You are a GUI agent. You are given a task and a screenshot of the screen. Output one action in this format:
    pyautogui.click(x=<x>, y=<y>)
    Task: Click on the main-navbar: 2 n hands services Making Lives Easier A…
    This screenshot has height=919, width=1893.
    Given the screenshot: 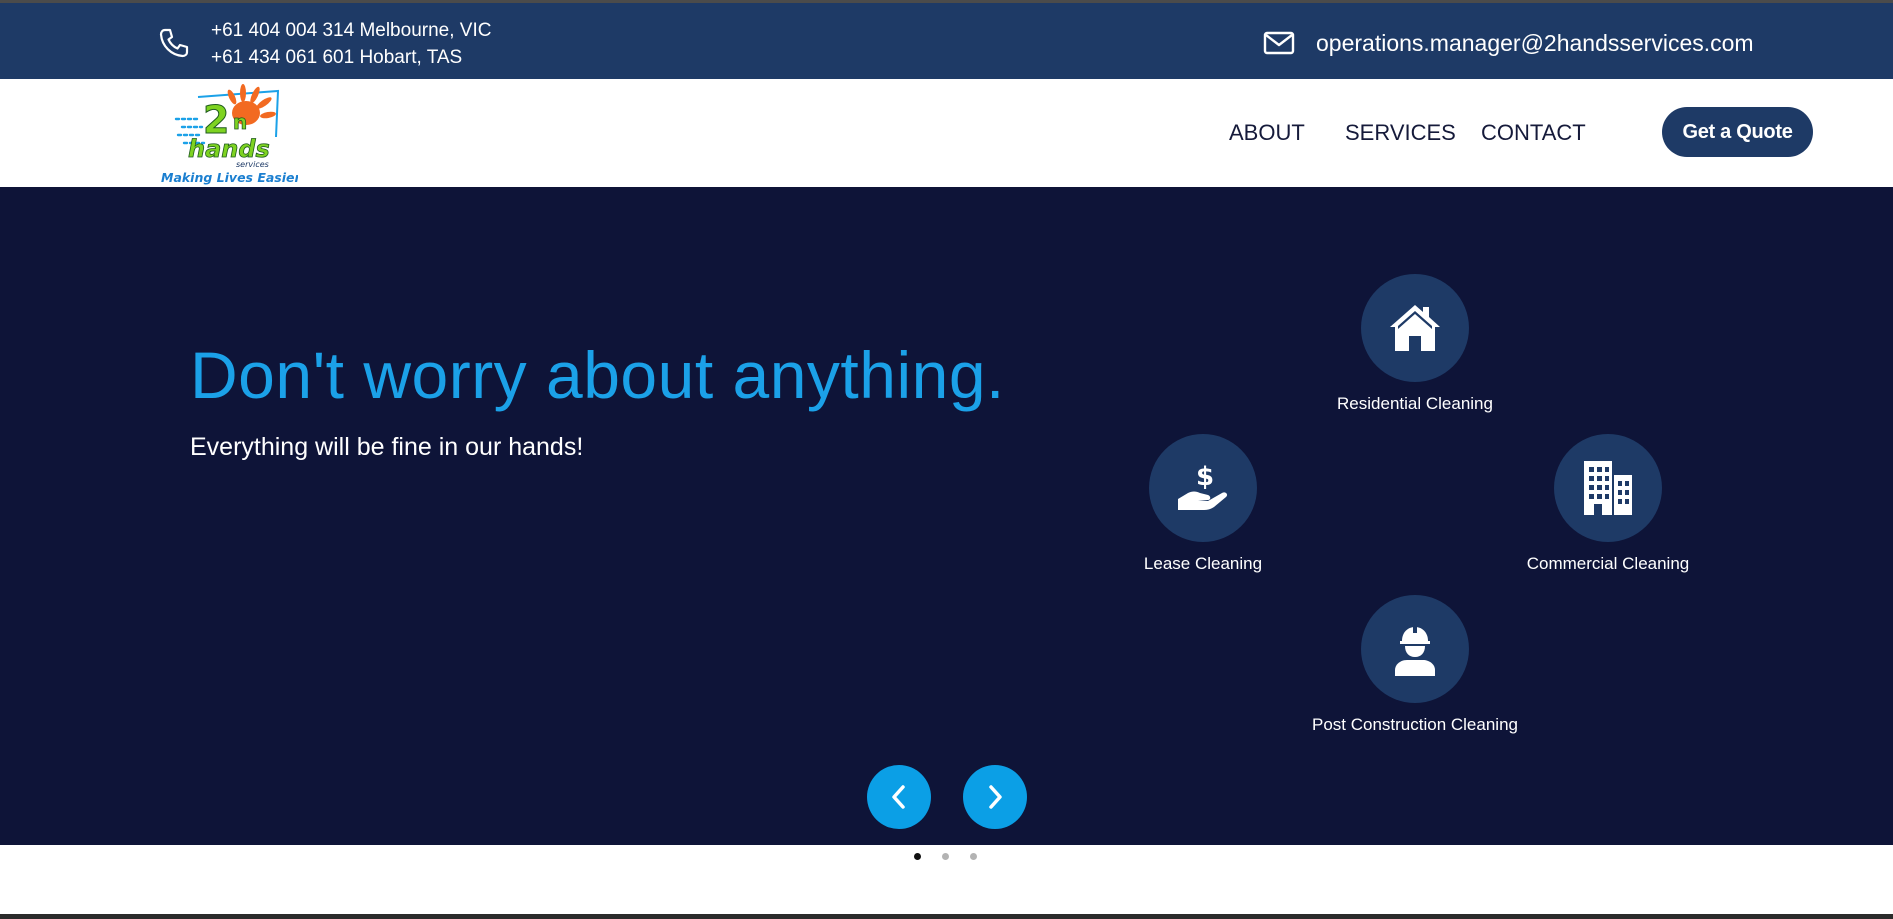 What is the action you would take?
    pyautogui.click(x=946, y=133)
    